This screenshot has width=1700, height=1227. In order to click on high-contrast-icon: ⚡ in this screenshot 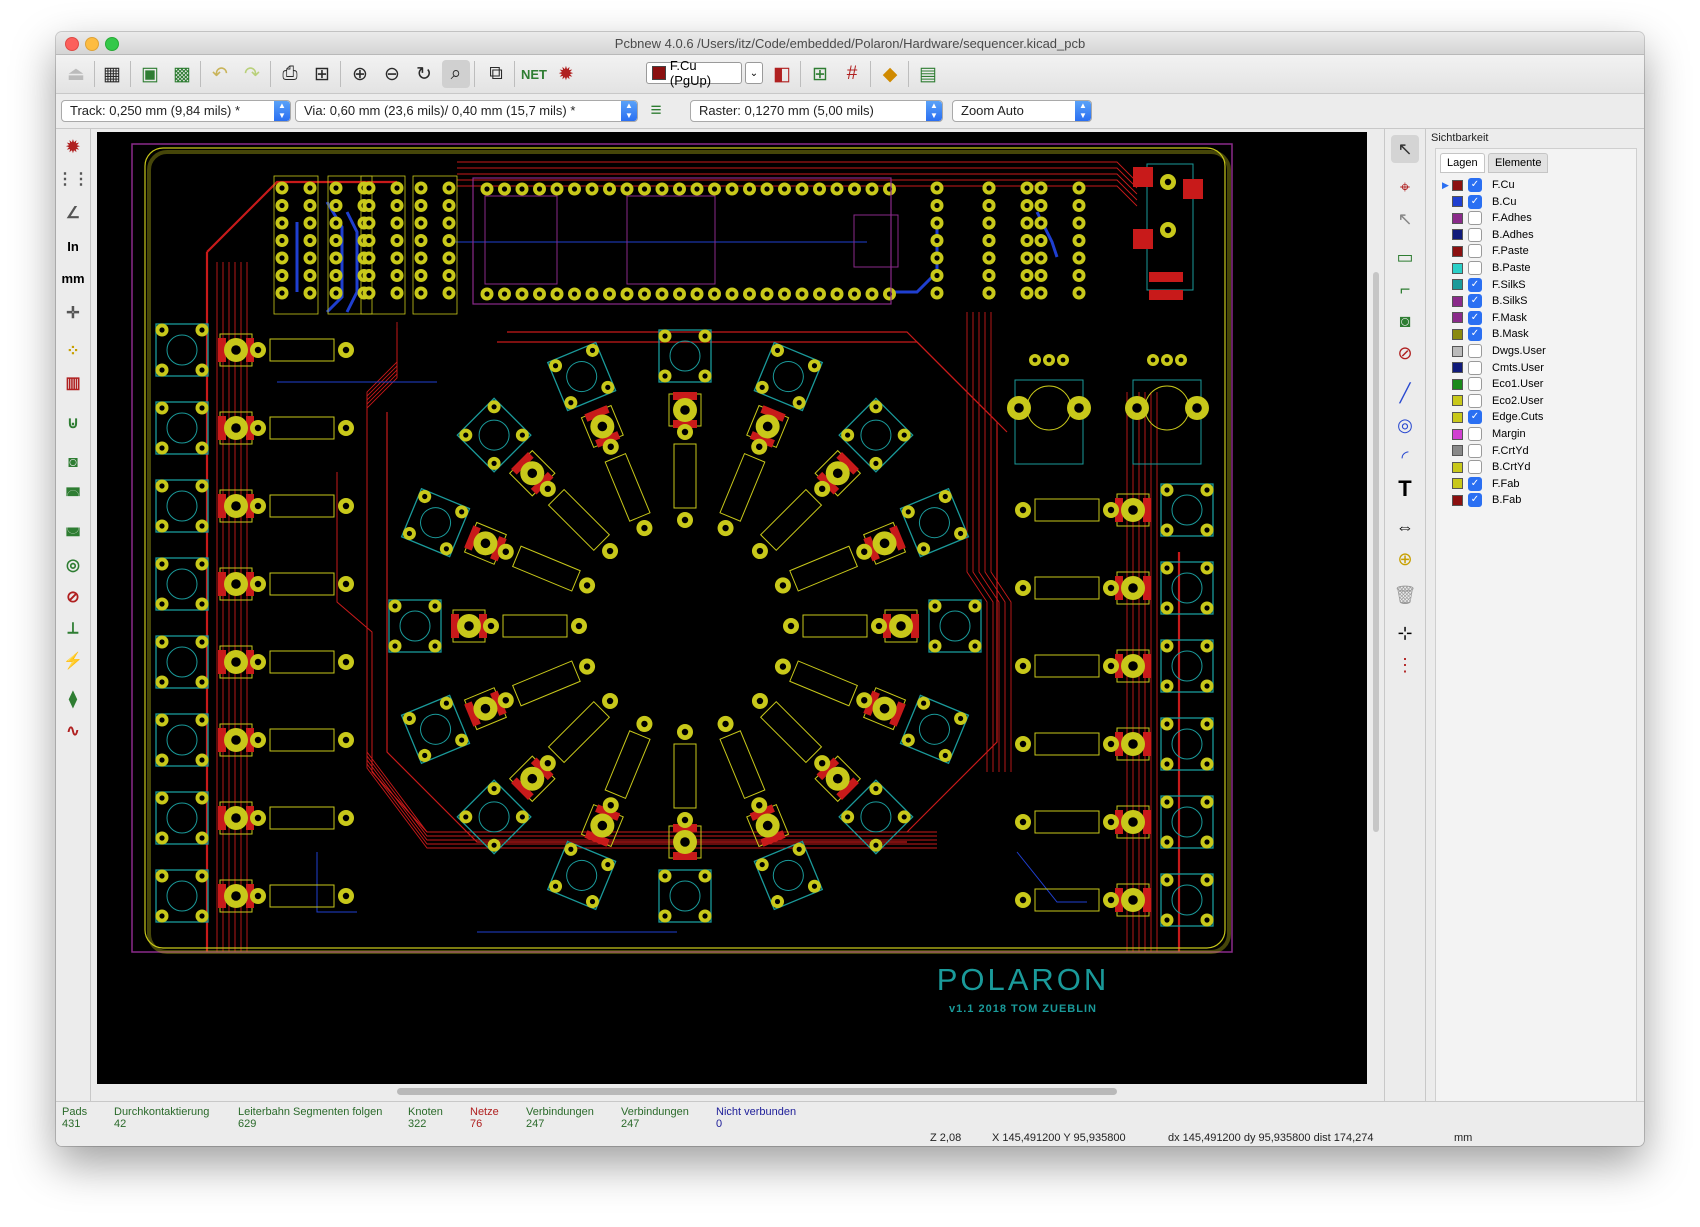, I will do `click(73, 661)`.